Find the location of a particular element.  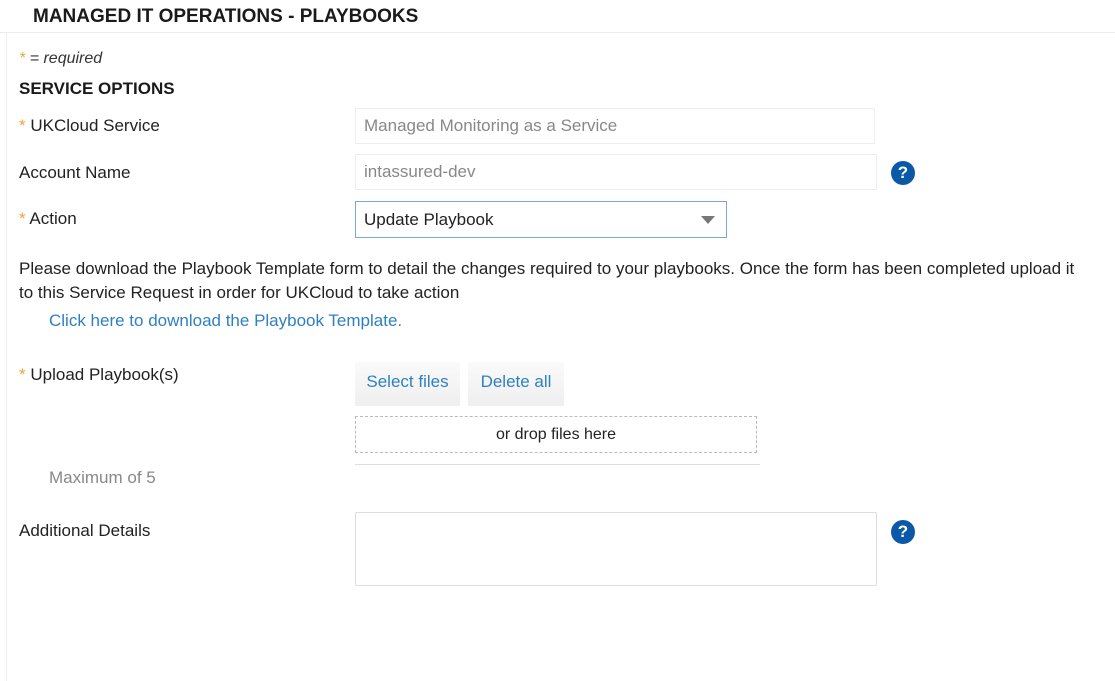

file-drop-zone: or drop files here is located at coordinates (556, 434).